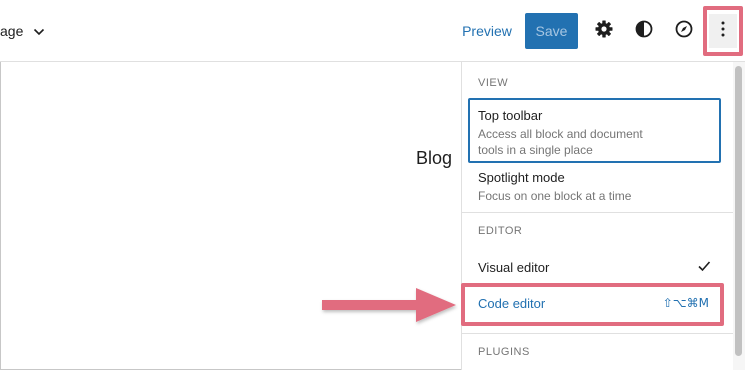 Image resolution: width=745 pixels, height=370 pixels. What do you see at coordinates (510, 115) in the screenshot?
I see `top-toolbar-label: Top toolbar` at bounding box center [510, 115].